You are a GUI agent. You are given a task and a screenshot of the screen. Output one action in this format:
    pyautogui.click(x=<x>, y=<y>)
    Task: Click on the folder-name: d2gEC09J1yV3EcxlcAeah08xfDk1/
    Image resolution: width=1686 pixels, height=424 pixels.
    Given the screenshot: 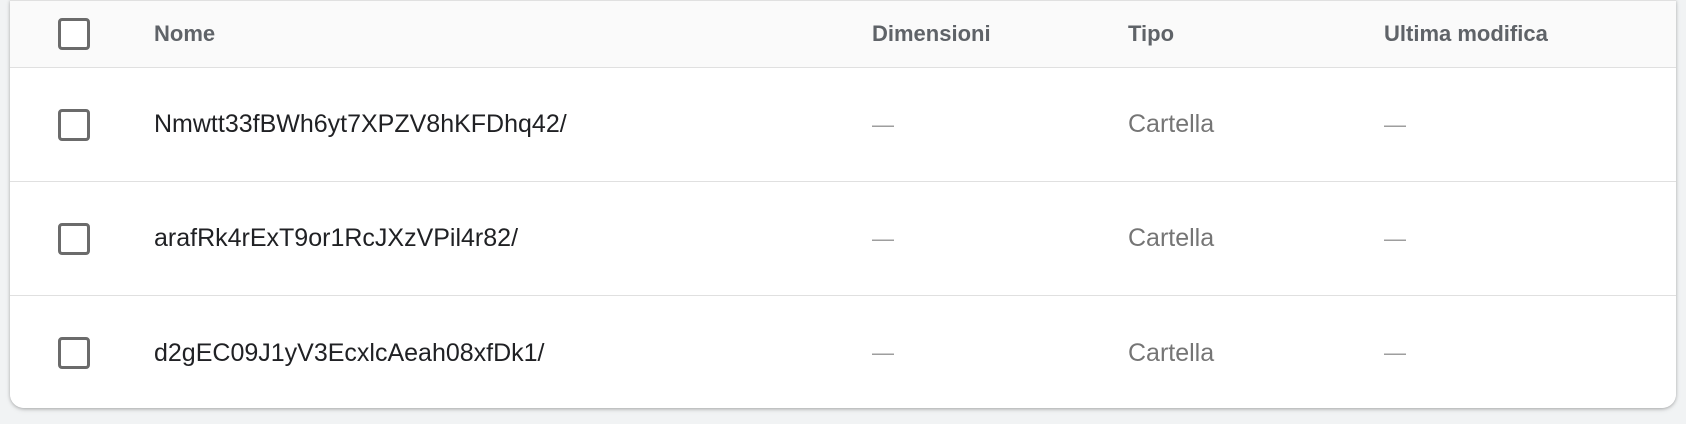 What is the action you would take?
    pyautogui.click(x=349, y=353)
    